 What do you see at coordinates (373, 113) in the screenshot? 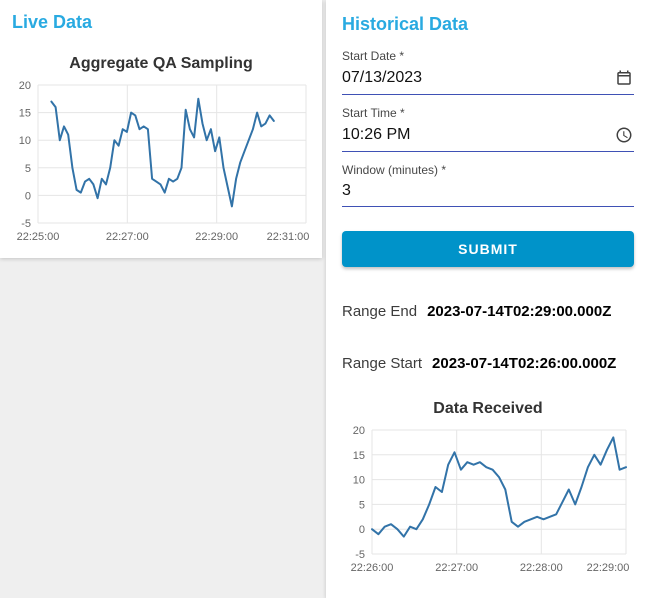
I see `start-time-label: Start Time *` at bounding box center [373, 113].